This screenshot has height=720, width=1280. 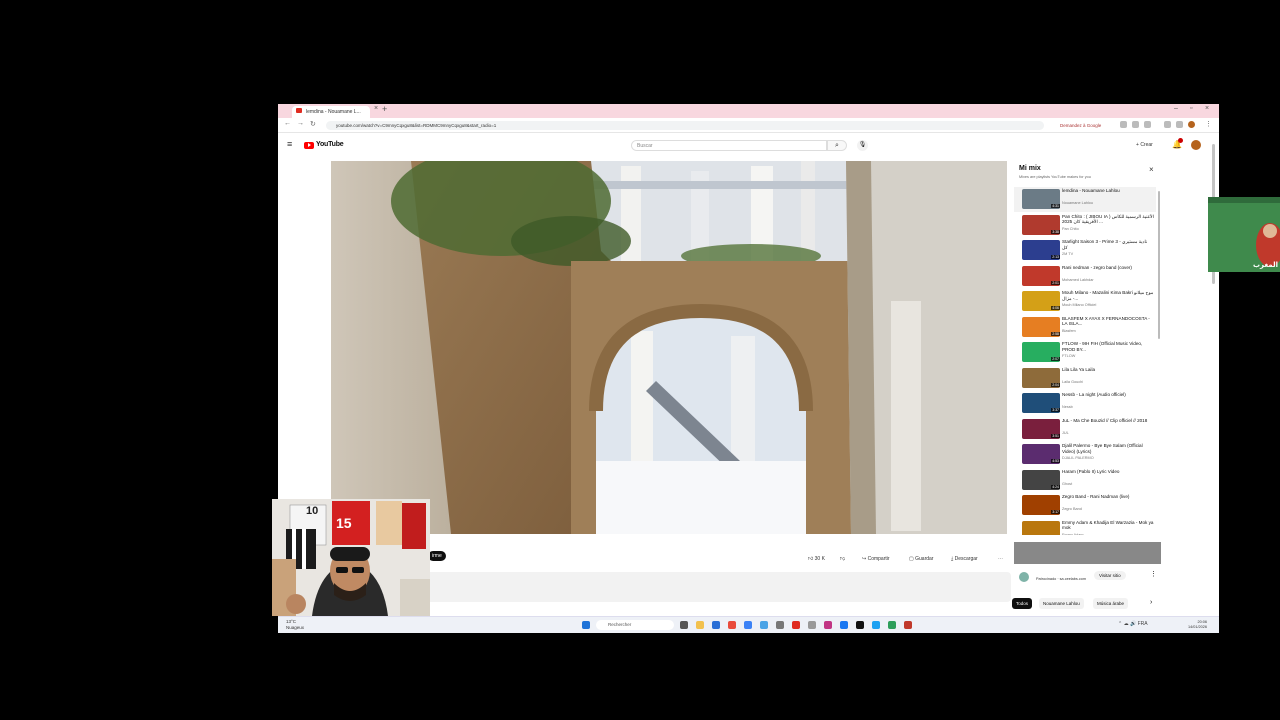 I want to click on visit-site-button: Visitar sitio, so click(x=1110, y=575).